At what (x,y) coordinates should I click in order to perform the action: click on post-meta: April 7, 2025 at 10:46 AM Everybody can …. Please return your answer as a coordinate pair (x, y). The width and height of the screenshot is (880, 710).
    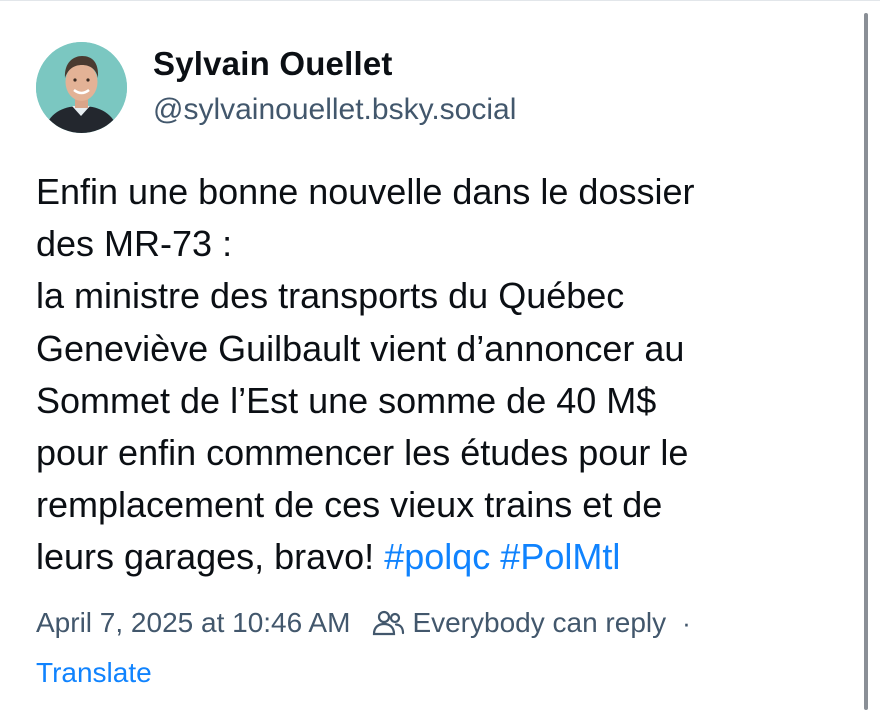
    Looking at the image, I should click on (363, 623).